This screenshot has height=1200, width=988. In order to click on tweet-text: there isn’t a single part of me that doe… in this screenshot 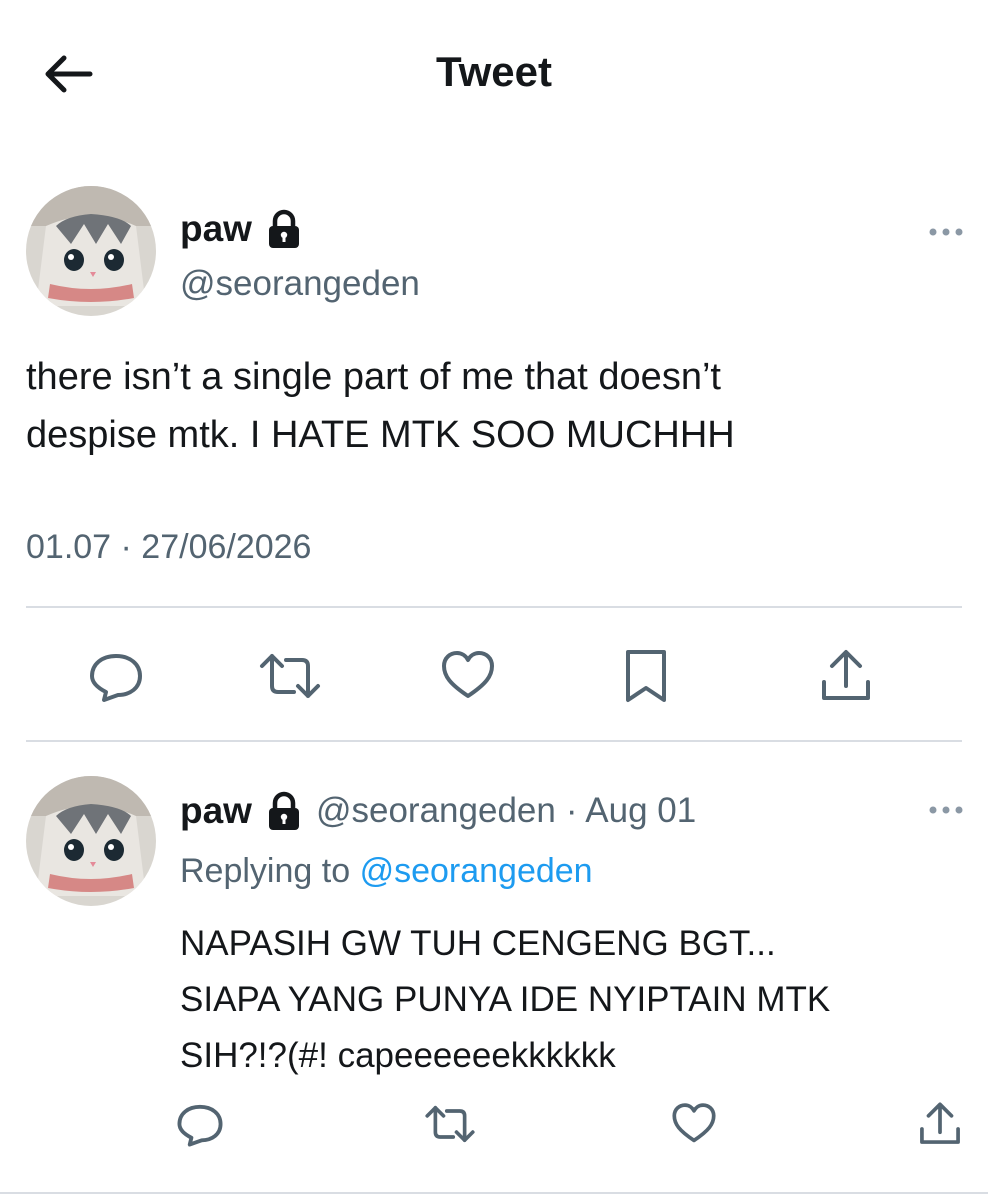, I will do `click(496, 406)`.